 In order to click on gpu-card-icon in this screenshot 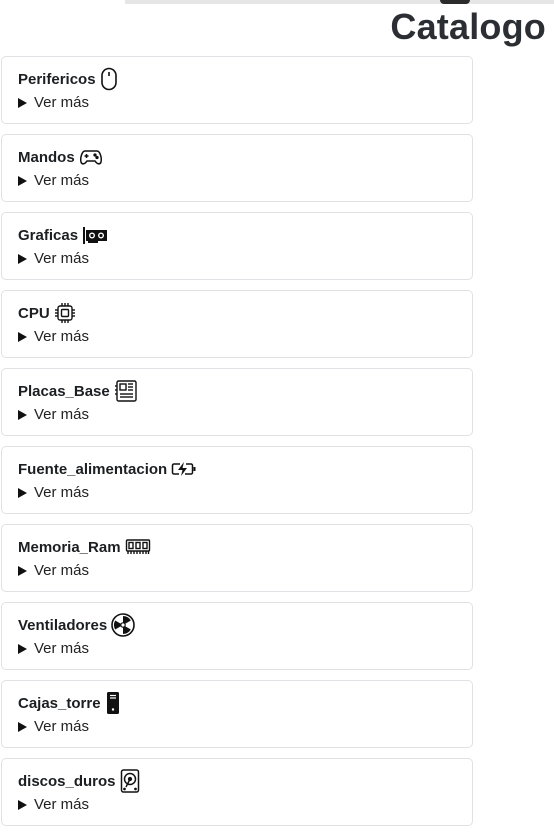, I will do `click(95, 235)`.